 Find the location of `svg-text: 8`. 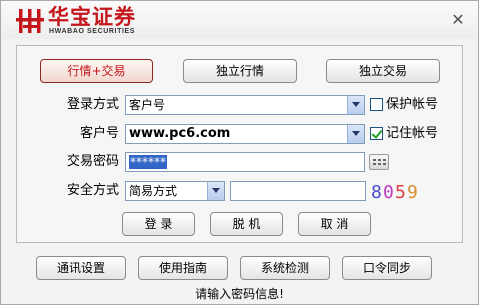

svg-text: 8 is located at coordinates (376, 192).